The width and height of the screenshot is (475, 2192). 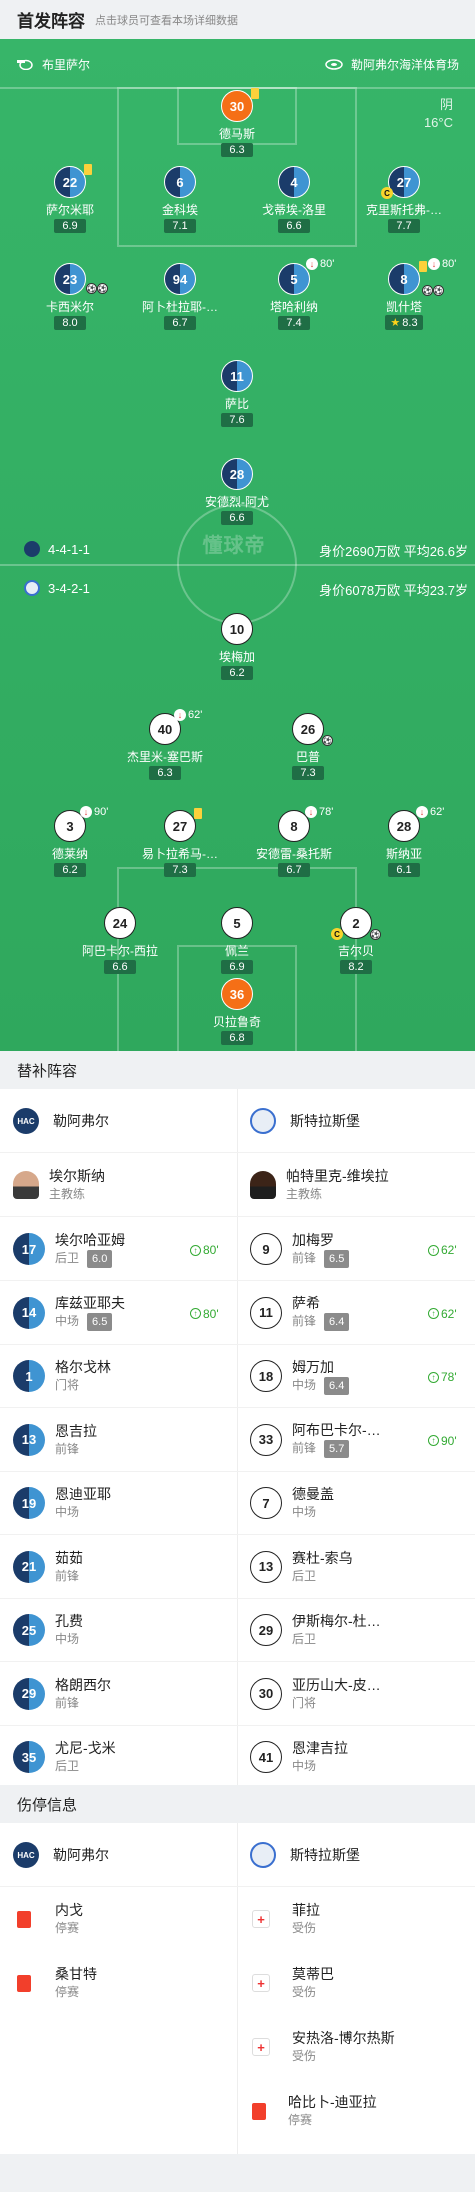 I want to click on player-away-3: 3 德莱纳 6.2, so click(x=70, y=844).